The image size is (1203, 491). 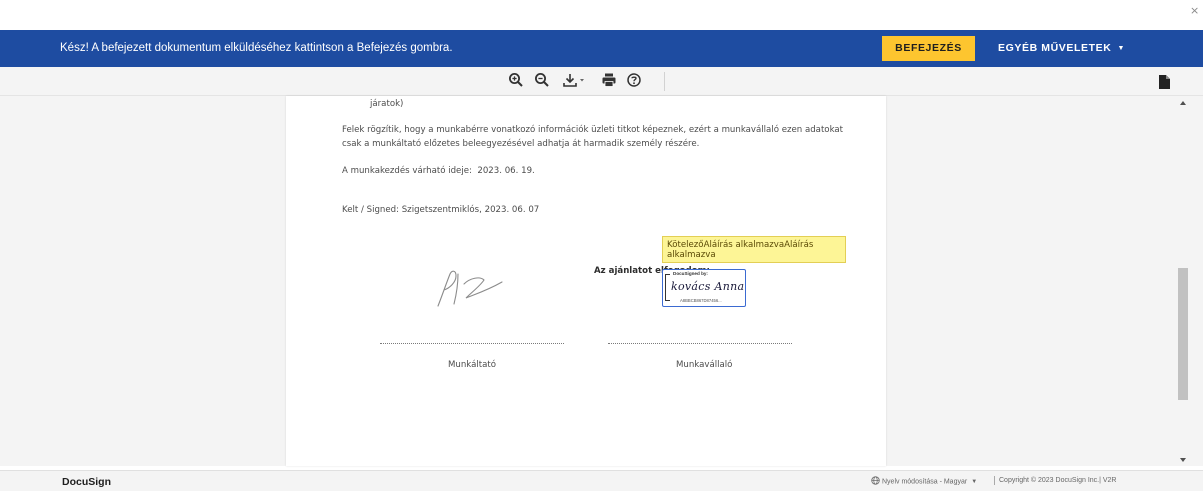 I want to click on copyright-text: Copyright © 2023 DocuSign Inc.| V2R, so click(x=1058, y=480).